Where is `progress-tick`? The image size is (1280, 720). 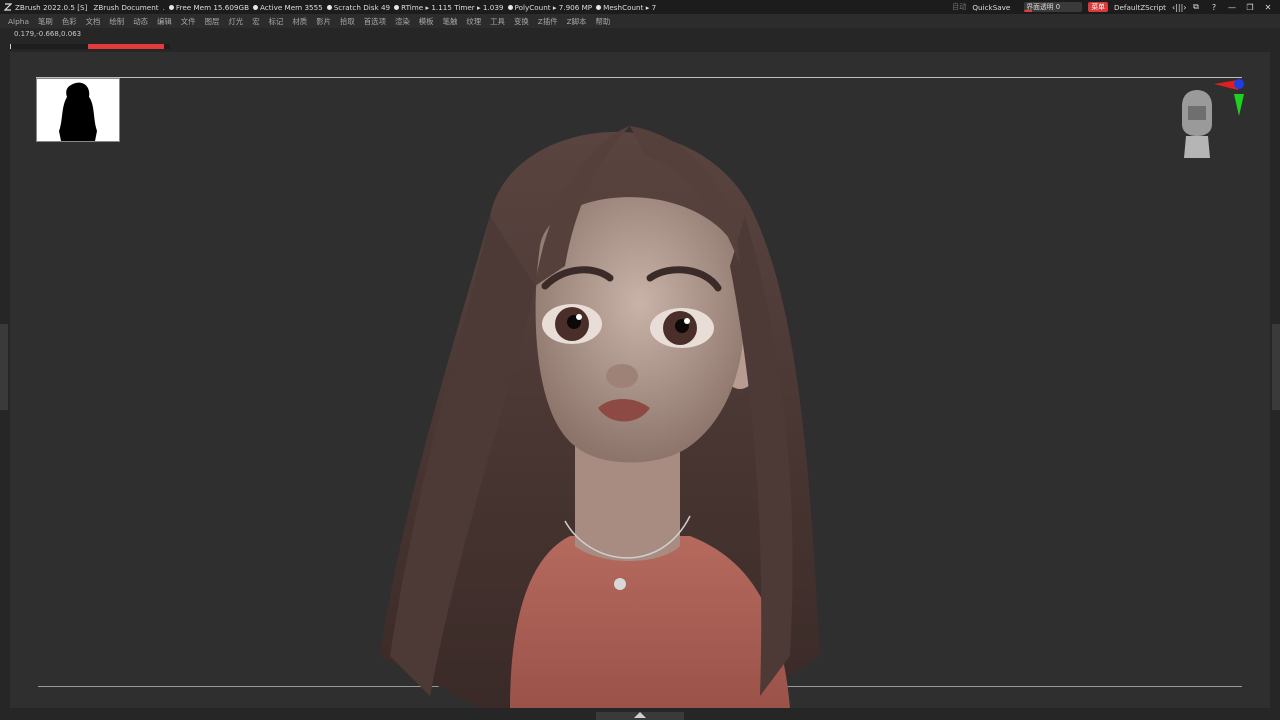
progress-tick is located at coordinates (10, 46).